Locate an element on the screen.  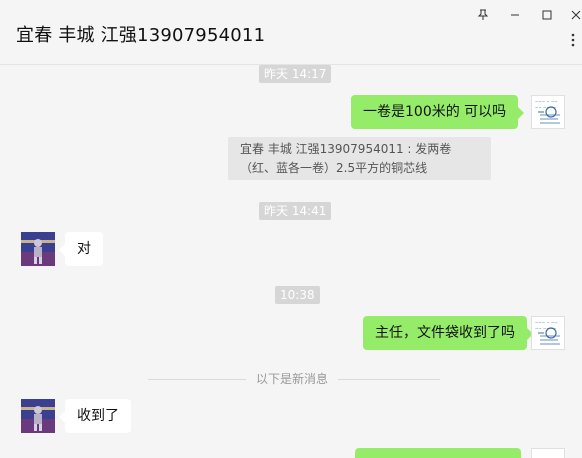
message-bubble-outgoing: 主任，文件袋收到了吗 is located at coordinates (448, 333).